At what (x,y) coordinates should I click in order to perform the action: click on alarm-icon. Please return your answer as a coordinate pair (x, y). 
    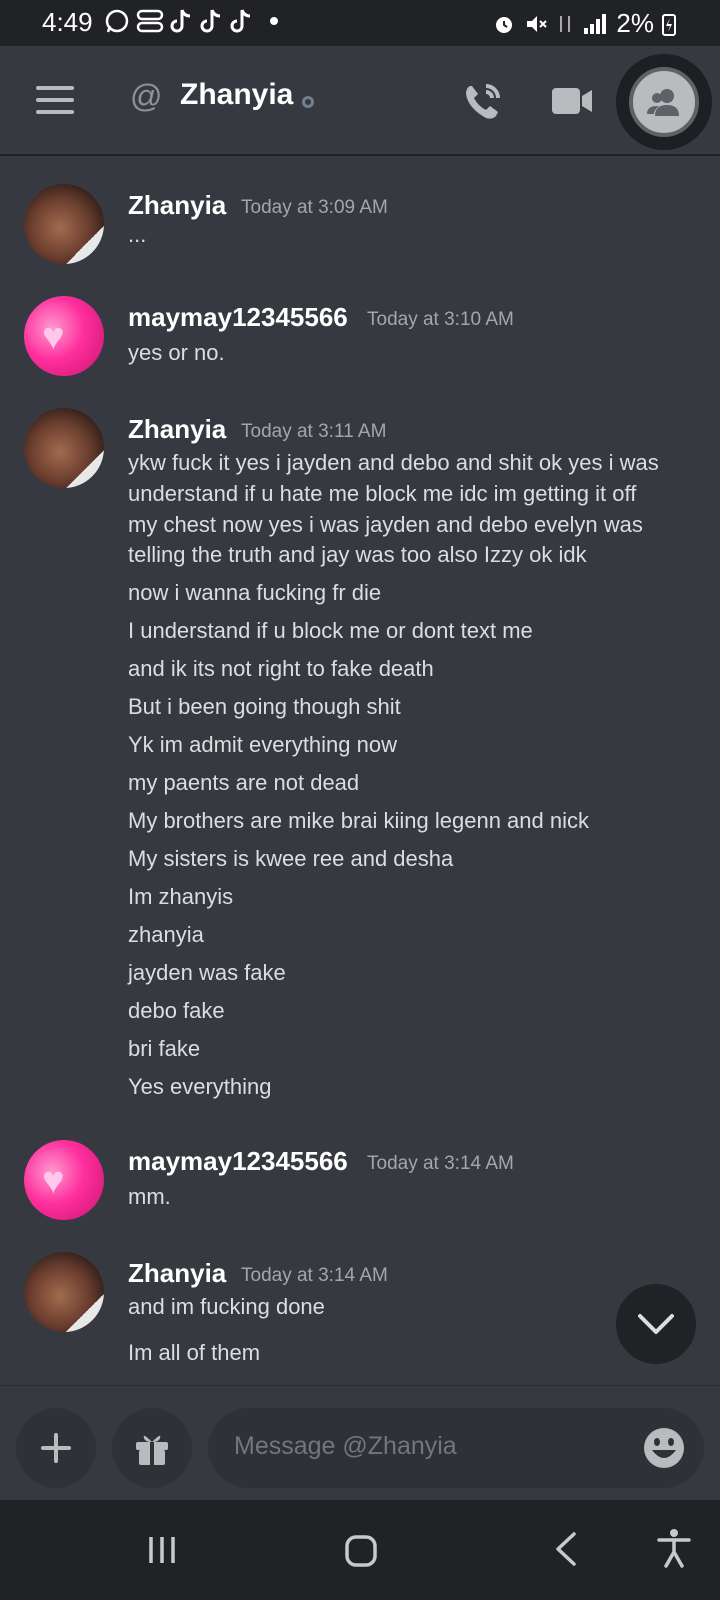
    Looking at the image, I should click on (504, 24).